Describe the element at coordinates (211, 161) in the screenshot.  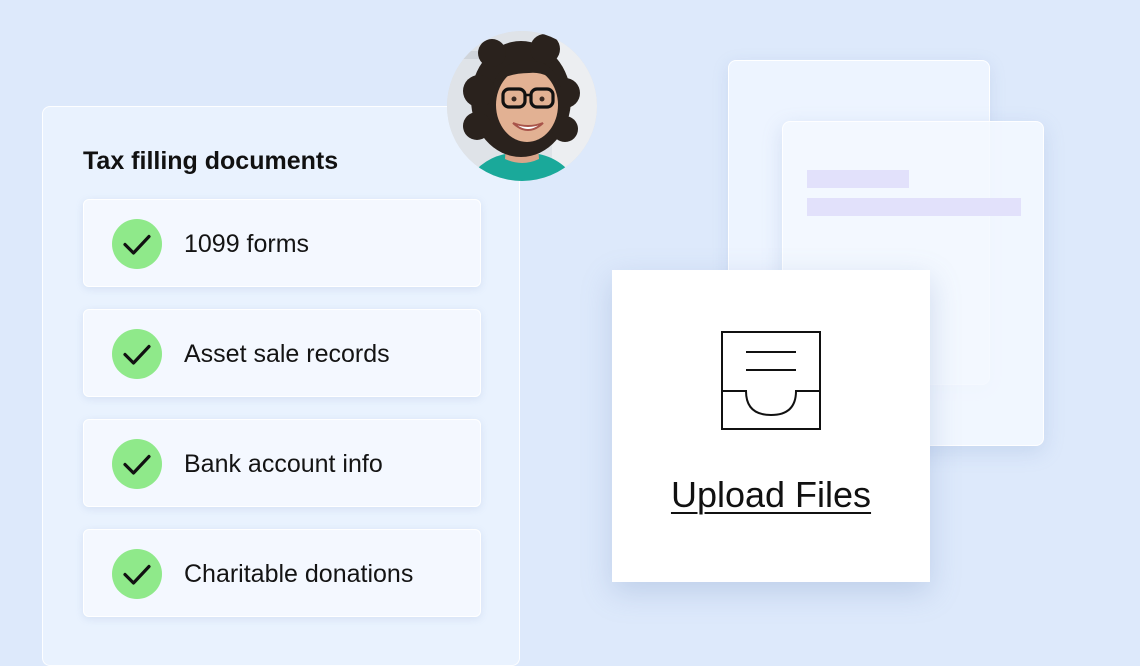
I see `panel-title: Tax filling documents` at that location.